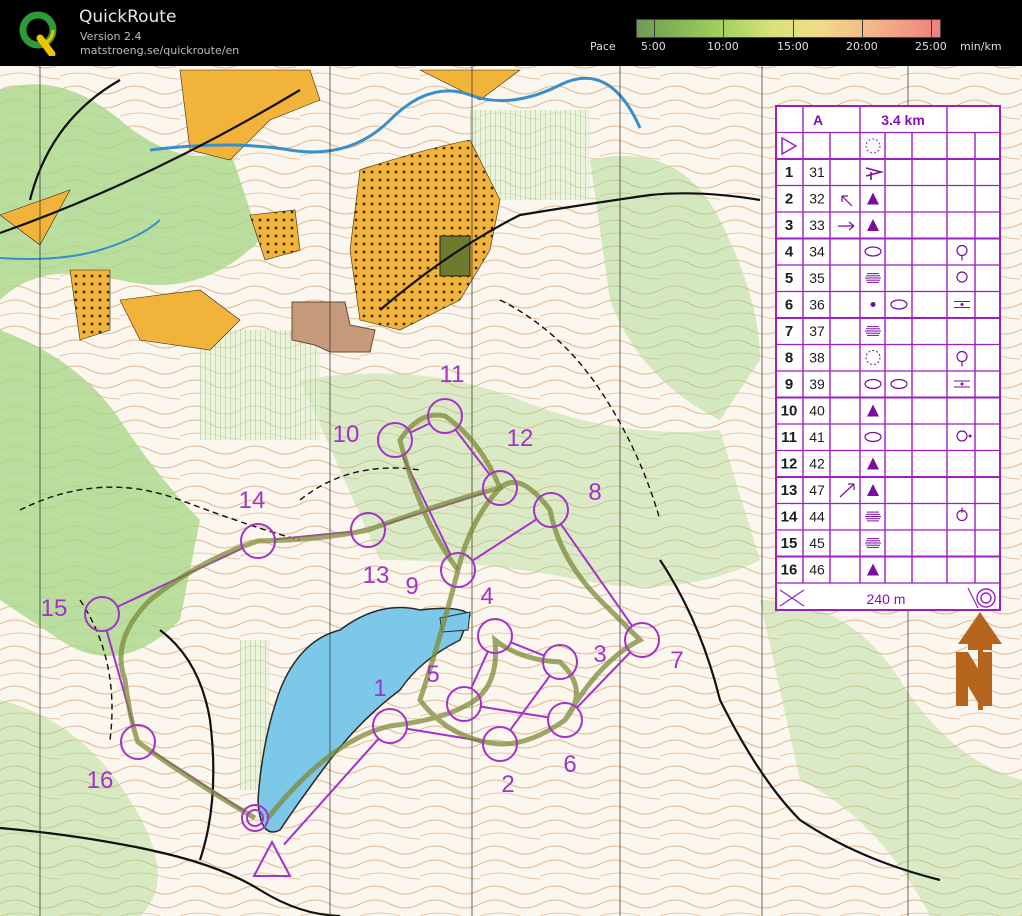  Describe the element at coordinates (817, 543) in the screenshot. I see `cd-control-code: 45` at that location.